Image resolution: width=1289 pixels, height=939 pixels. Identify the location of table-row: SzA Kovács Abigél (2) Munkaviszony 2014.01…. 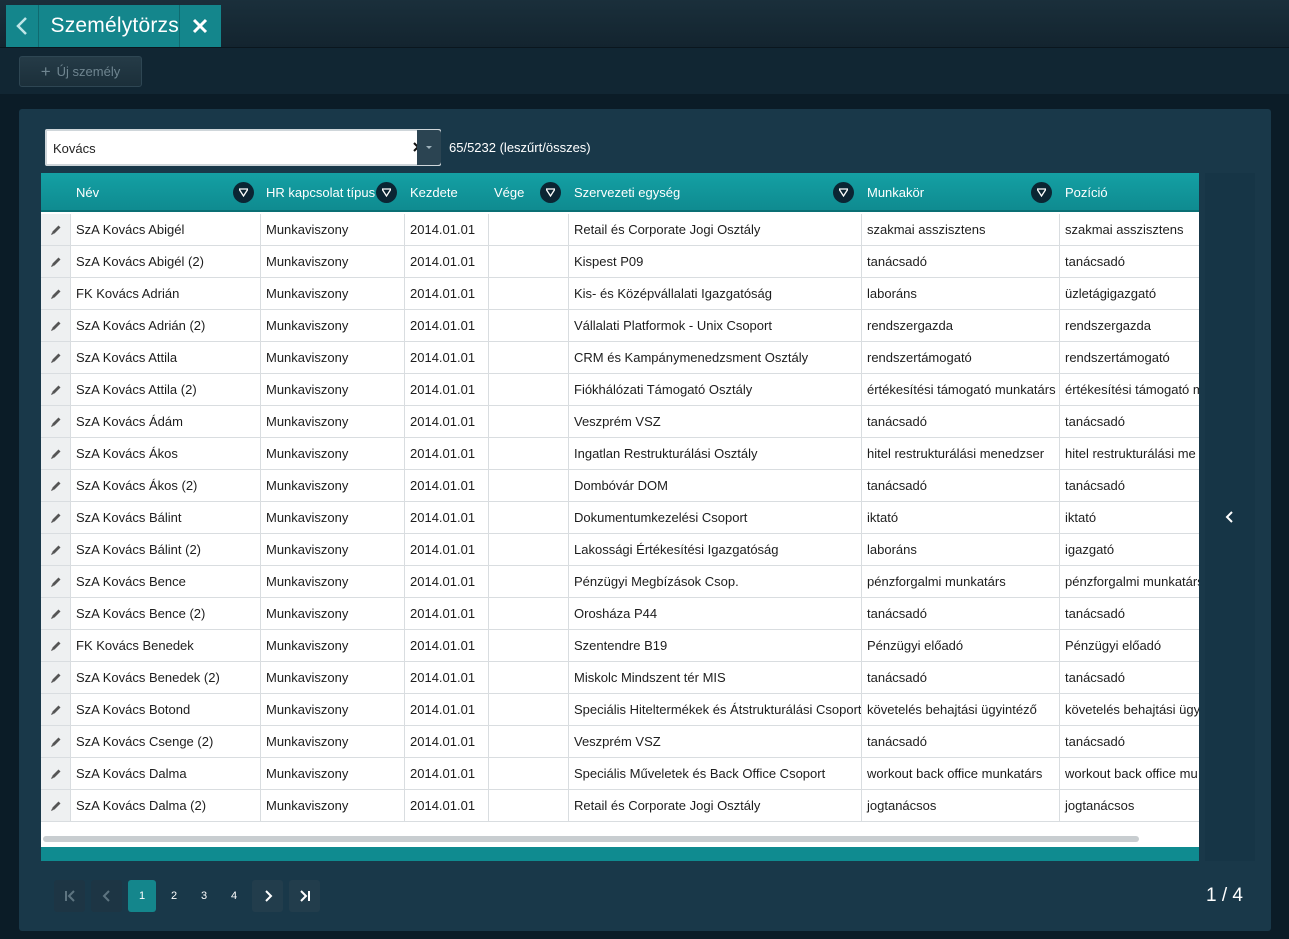
(620, 262).